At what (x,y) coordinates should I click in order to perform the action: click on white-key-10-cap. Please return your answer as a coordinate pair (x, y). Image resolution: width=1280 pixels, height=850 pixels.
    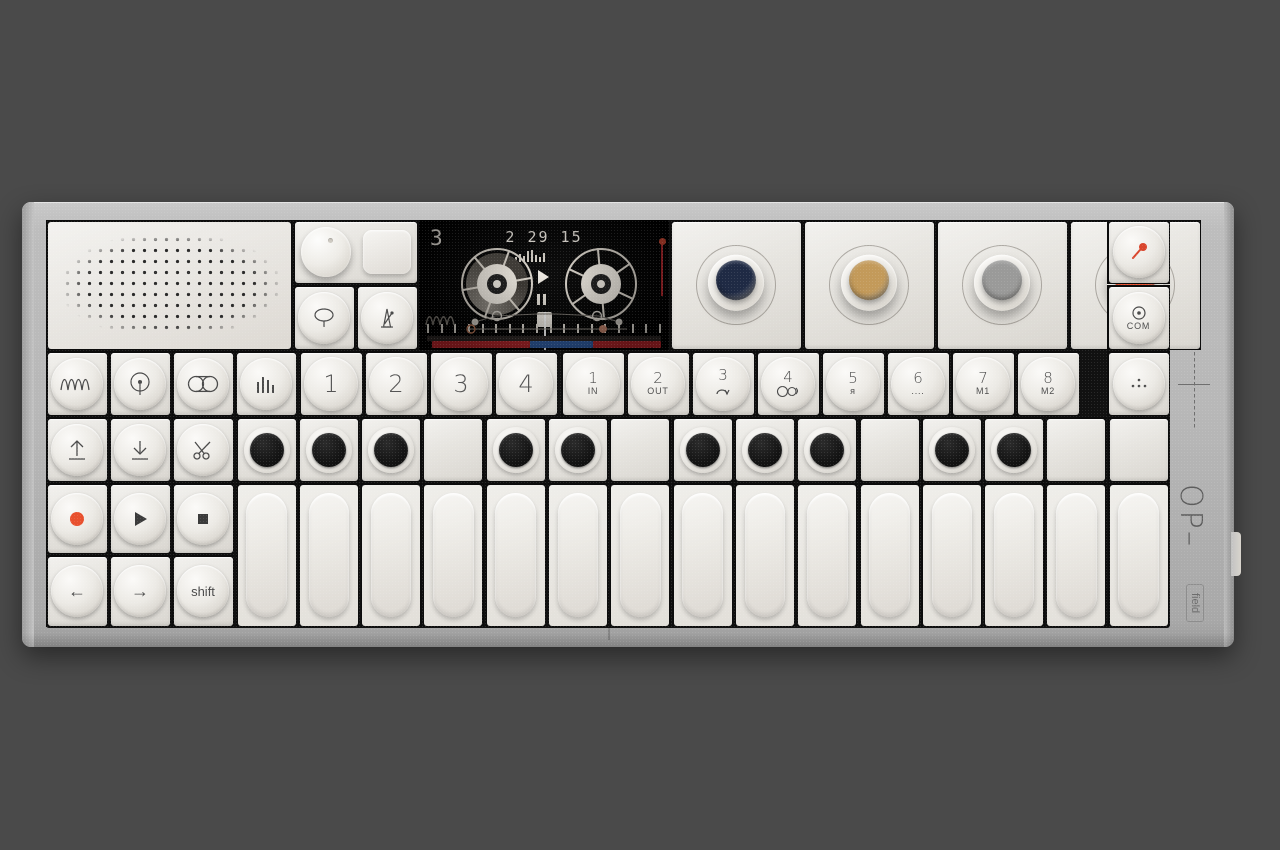
    Looking at the image, I should click on (827, 555).